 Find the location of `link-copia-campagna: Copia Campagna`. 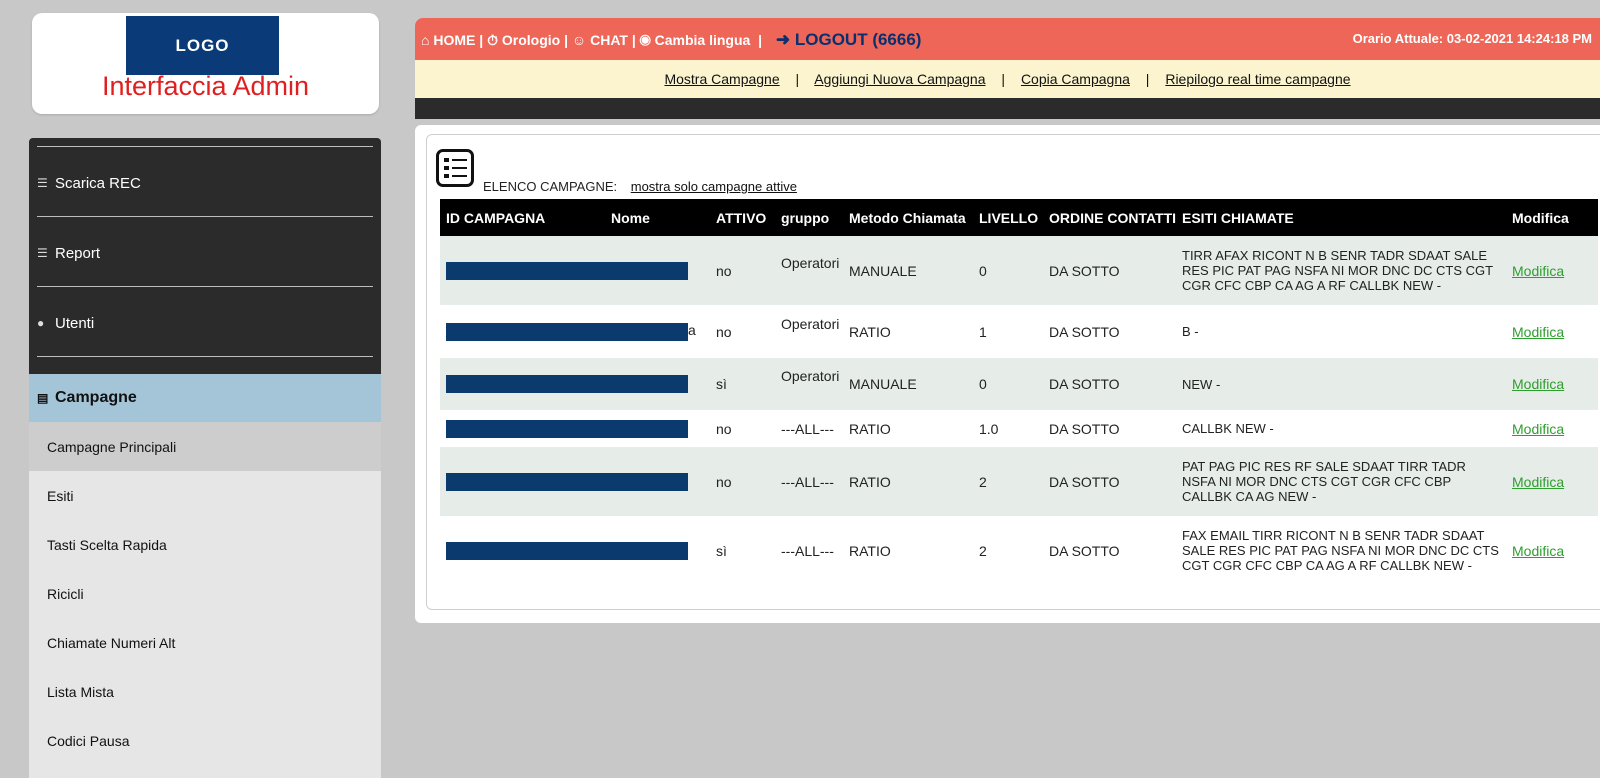

link-copia-campagna: Copia Campagna is located at coordinates (1075, 79).